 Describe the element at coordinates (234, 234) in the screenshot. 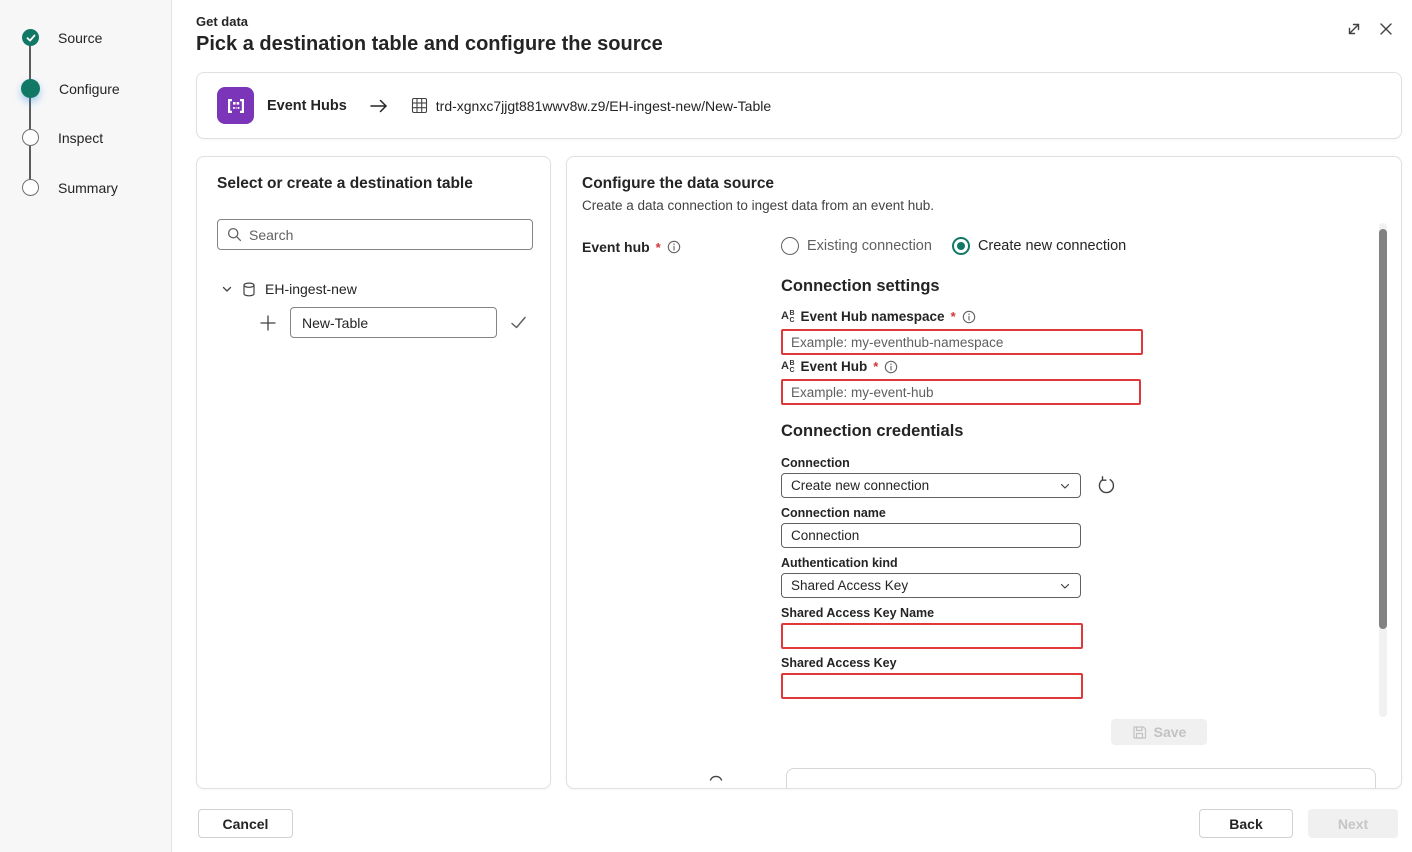

I see `search-icon` at that location.